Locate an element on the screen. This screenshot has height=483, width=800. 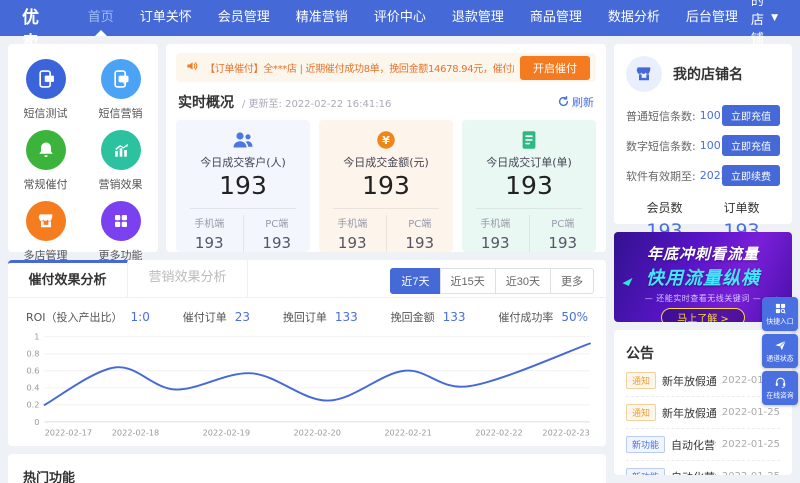
sms-balance-row: 普通短信条数: 100 立即充值 is located at coordinates (703, 115).